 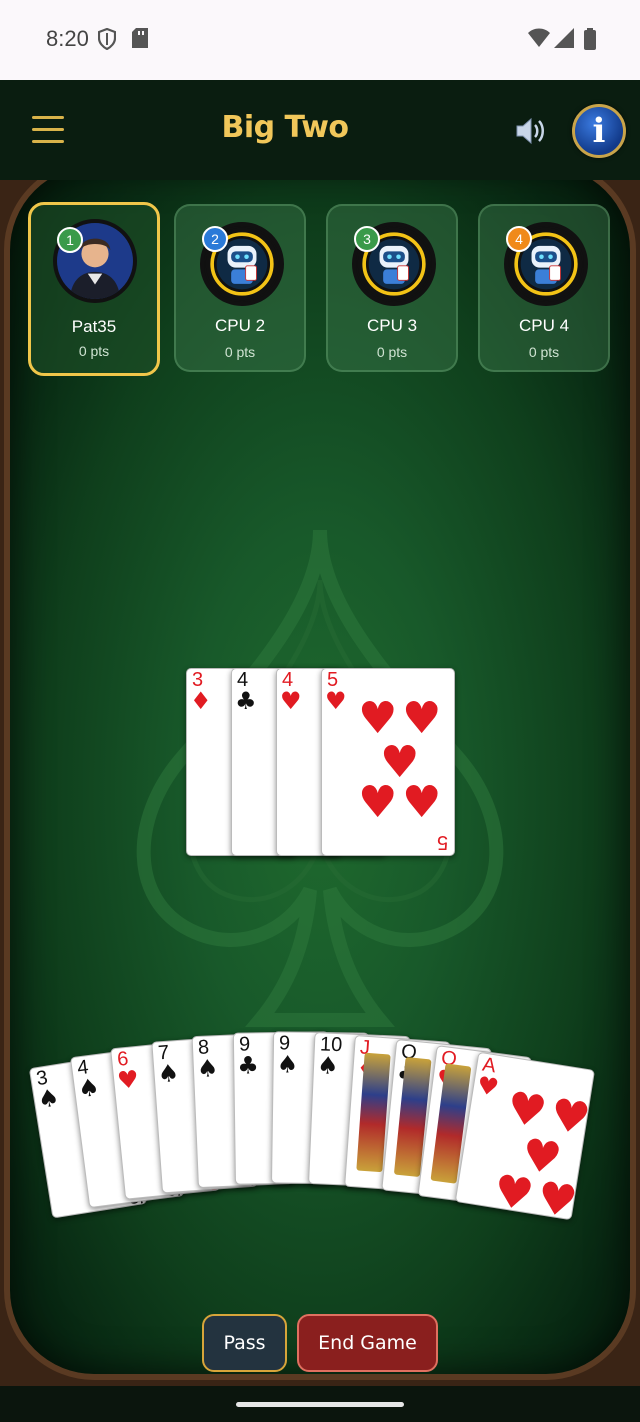 I want to click on end-game-button: End Game, so click(x=367, y=1343).